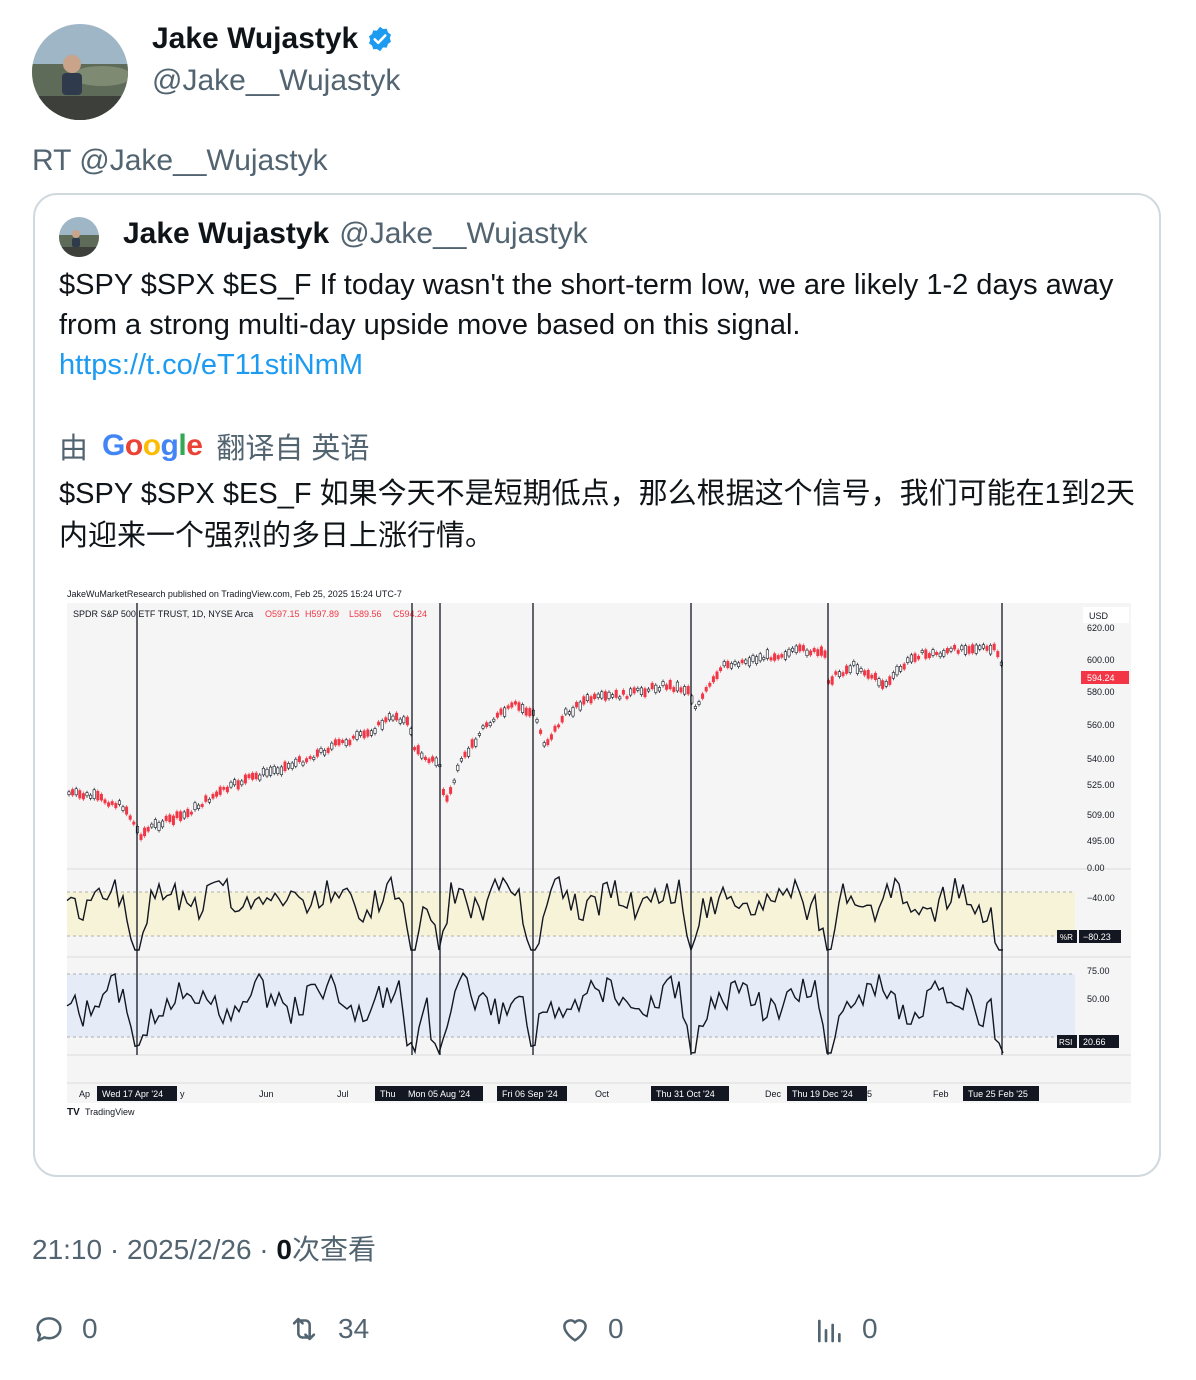 The image size is (1196, 1380). What do you see at coordinates (591, 1329) in the screenshot?
I see `like-button: 0` at bounding box center [591, 1329].